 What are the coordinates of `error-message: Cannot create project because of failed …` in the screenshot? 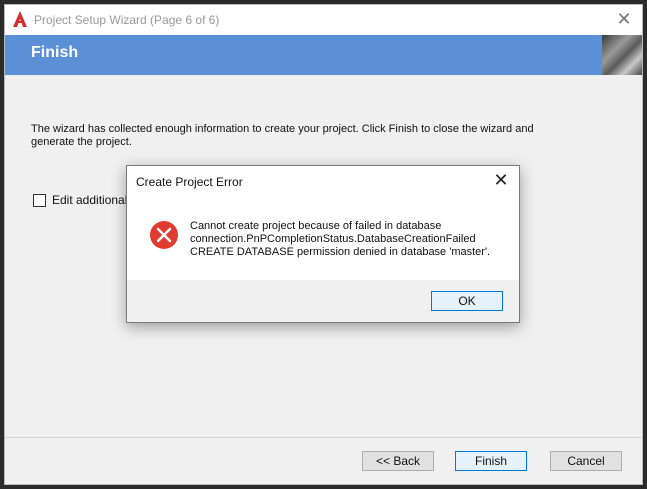 It's located at (350, 239).